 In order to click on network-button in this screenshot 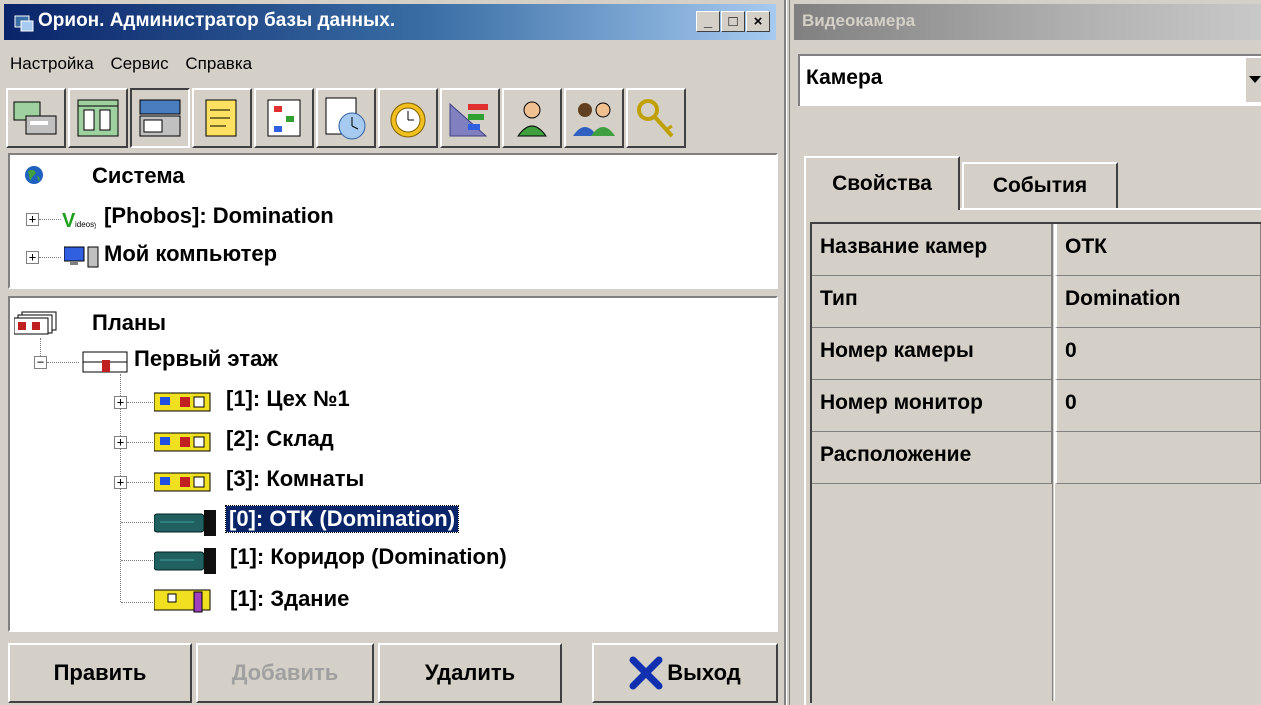, I will do `click(98, 118)`.